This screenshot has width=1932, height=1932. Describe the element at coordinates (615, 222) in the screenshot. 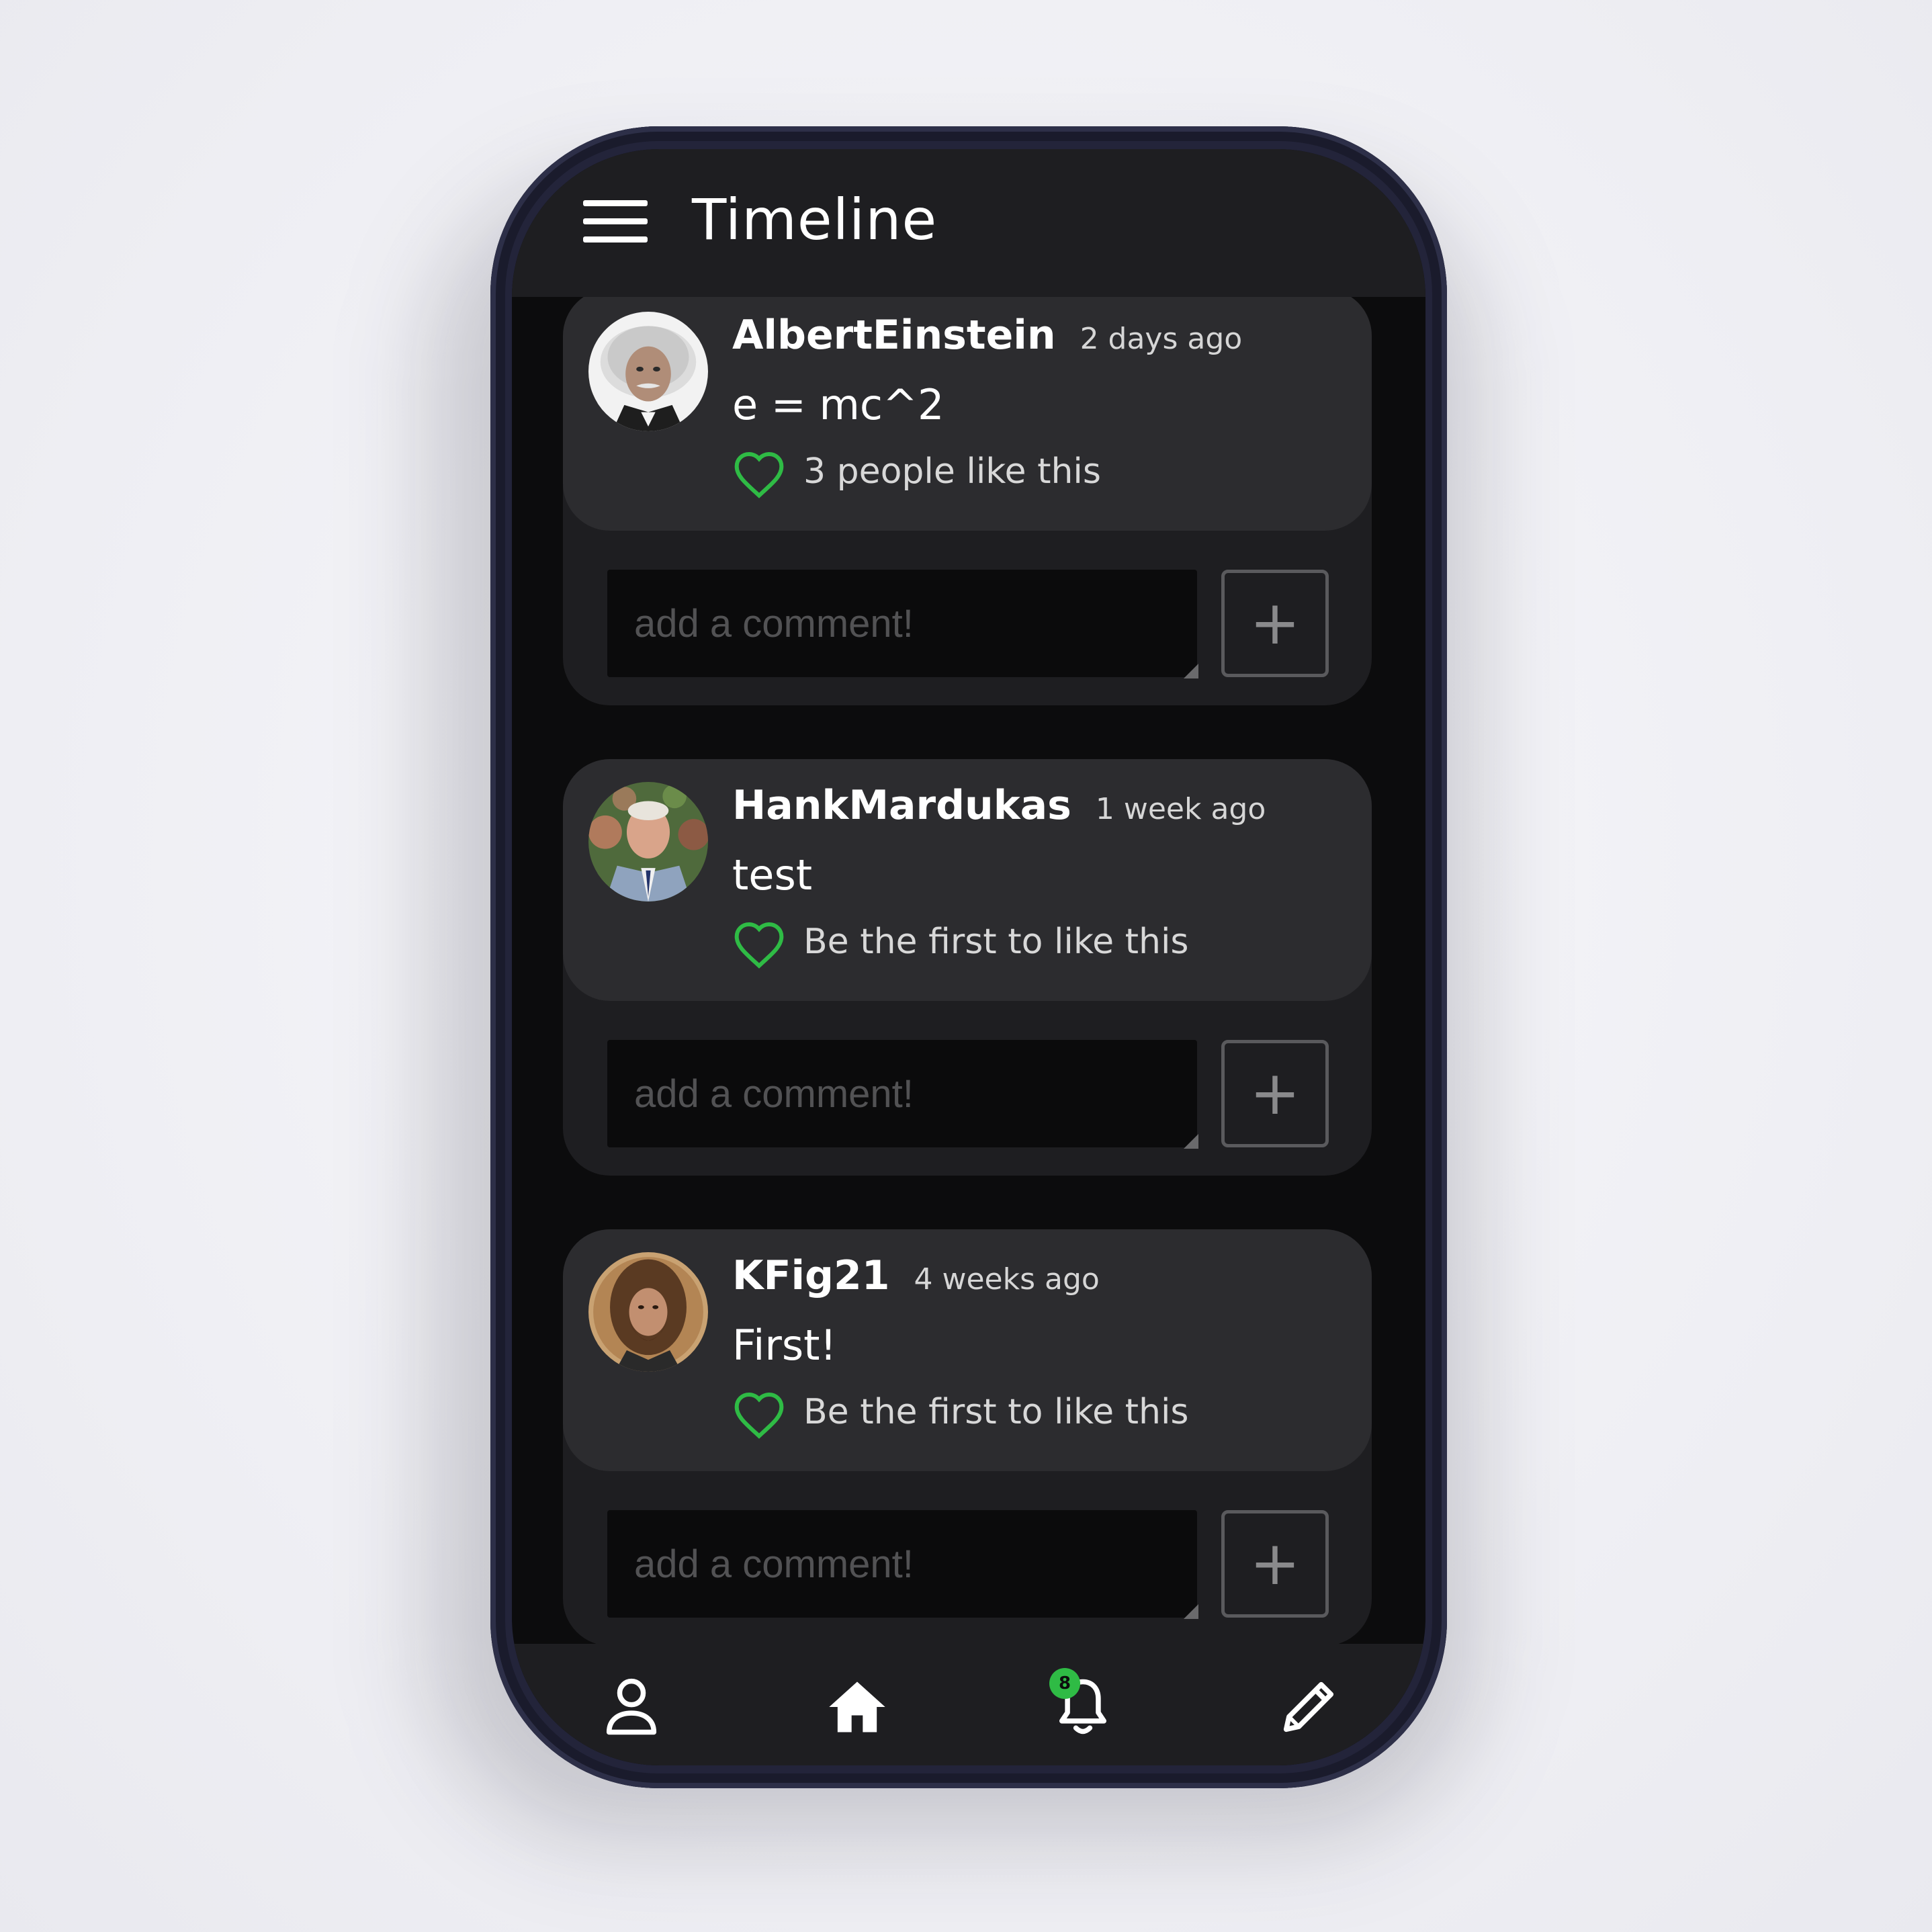

I see `hamburger-menu-icon` at that location.